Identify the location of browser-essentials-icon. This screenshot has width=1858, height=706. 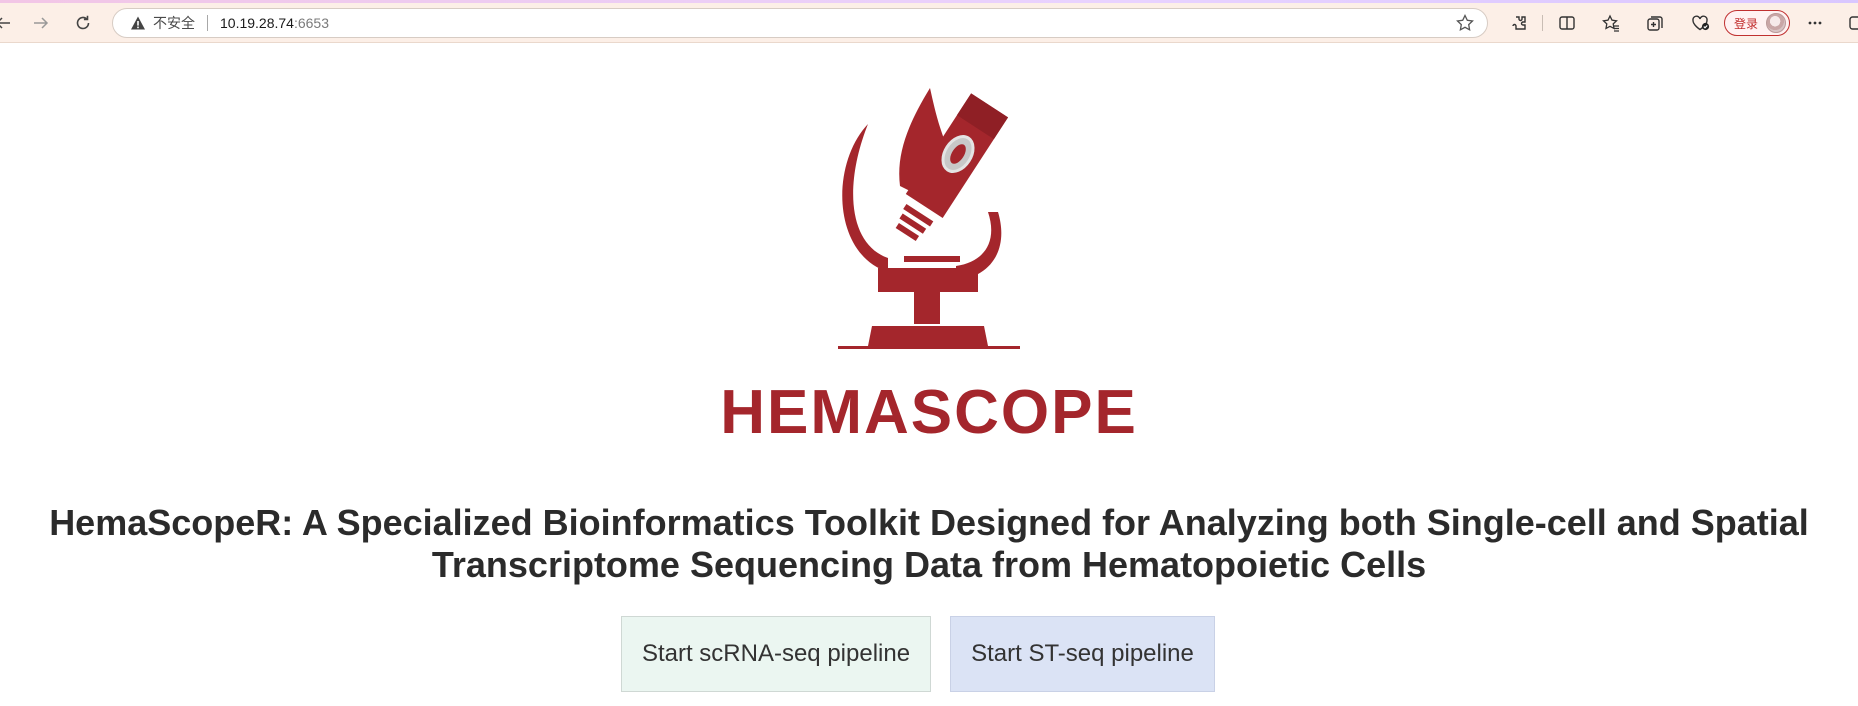
(1701, 23).